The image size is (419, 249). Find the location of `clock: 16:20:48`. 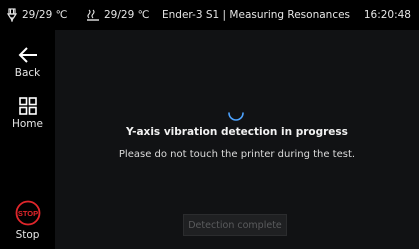

clock: 16:20:48 is located at coordinates (387, 15).